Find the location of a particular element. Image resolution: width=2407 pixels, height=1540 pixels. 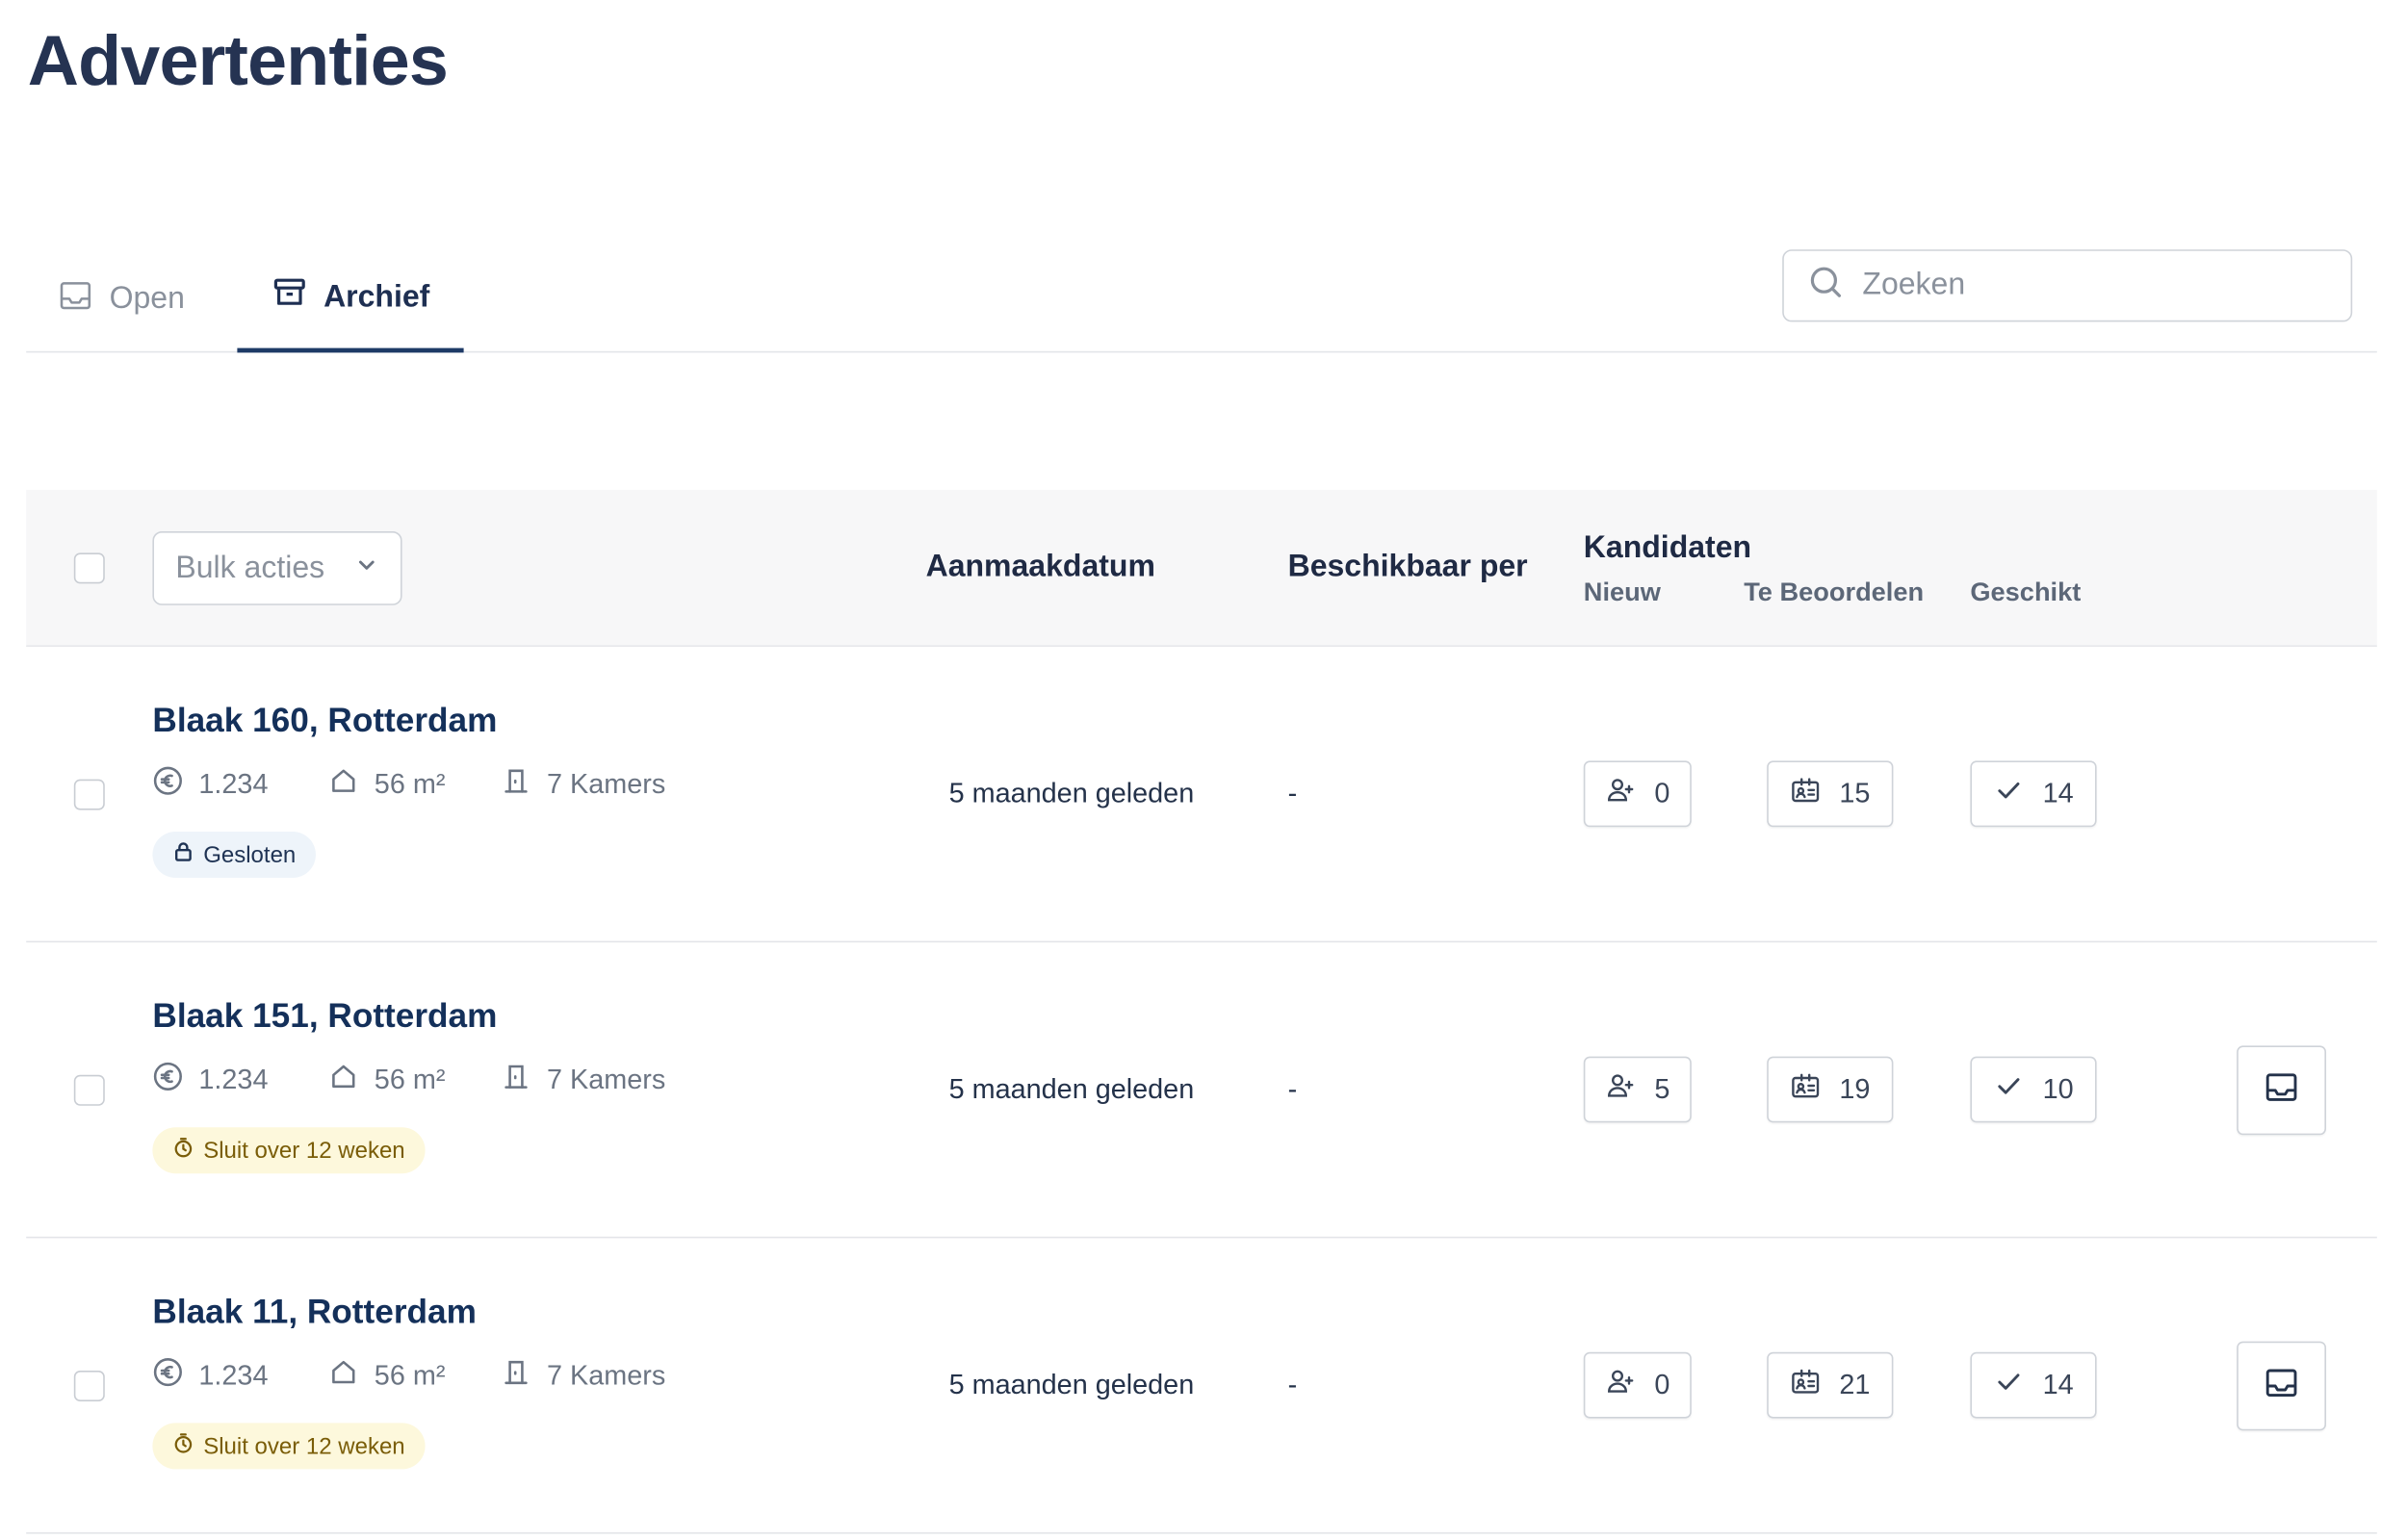

new-candidates-count: 5 is located at coordinates (1662, 1089).